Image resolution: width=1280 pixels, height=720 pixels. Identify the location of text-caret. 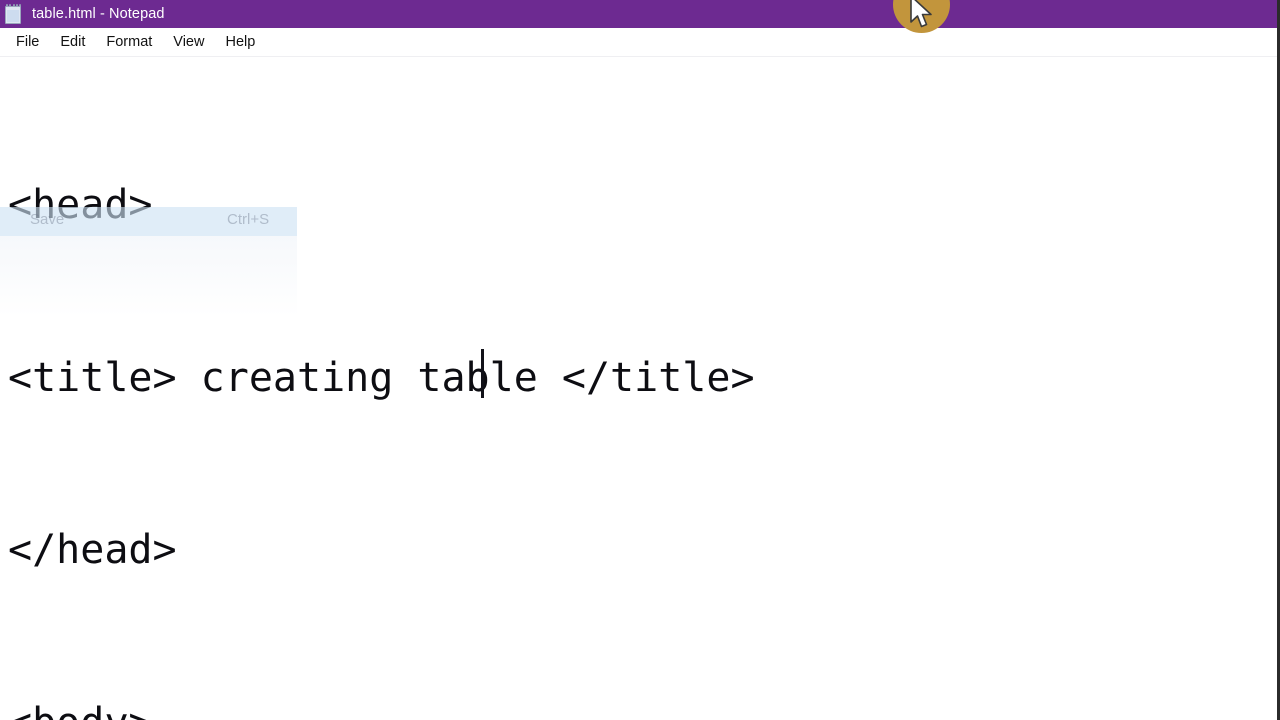
(482, 373).